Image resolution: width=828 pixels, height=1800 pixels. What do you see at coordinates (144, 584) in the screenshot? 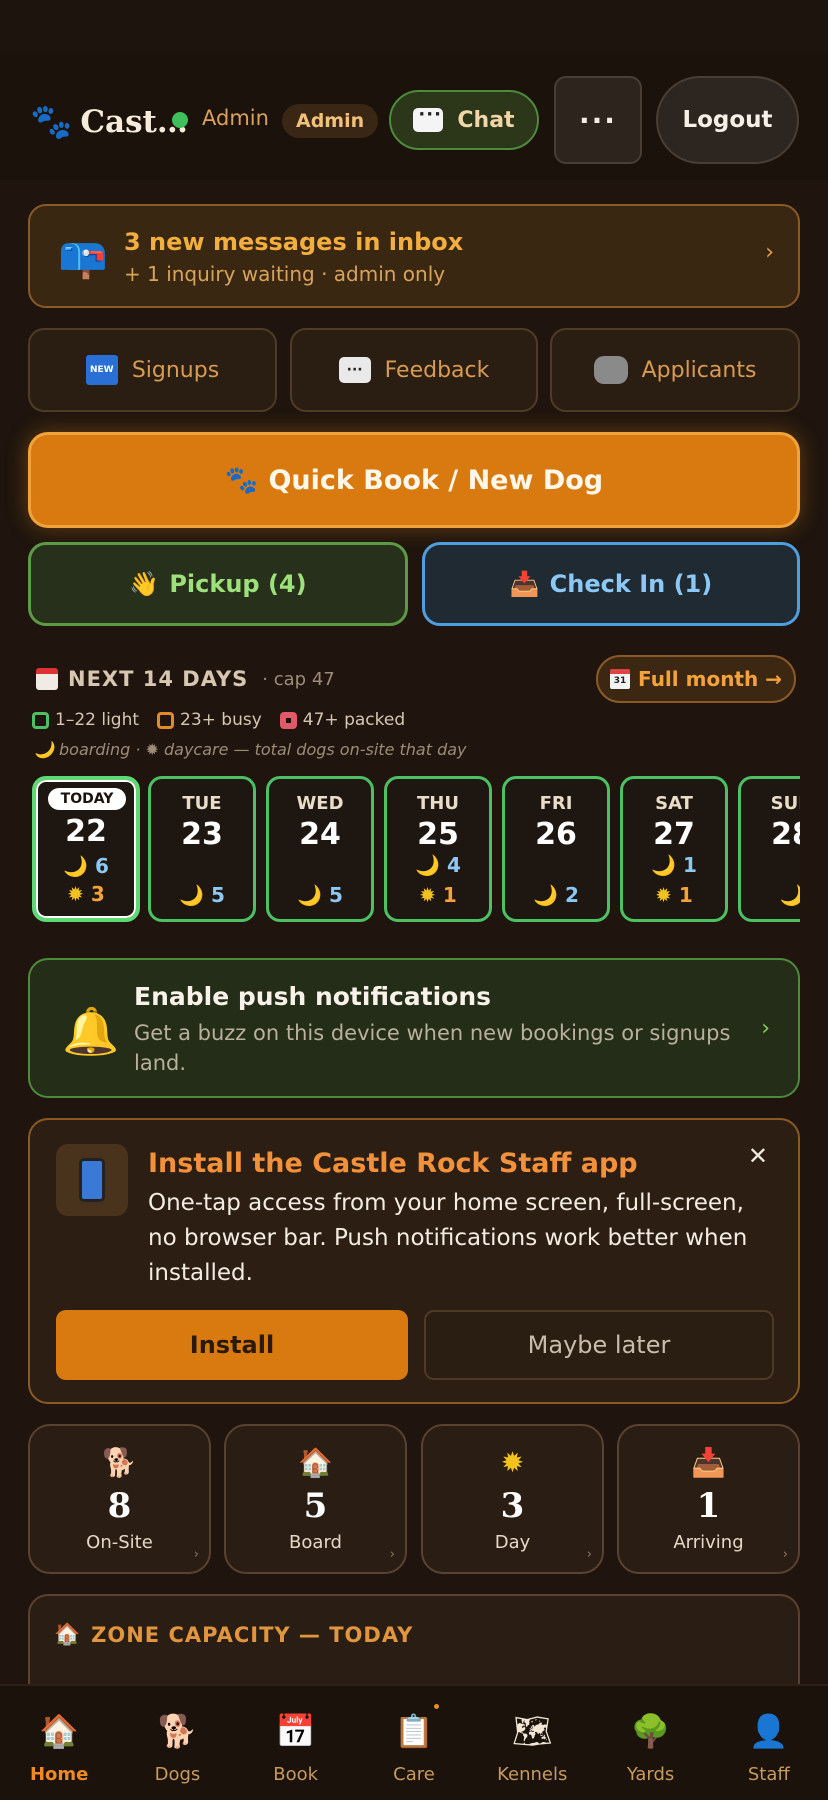
I see `waving-hand-icon: 👋` at bounding box center [144, 584].